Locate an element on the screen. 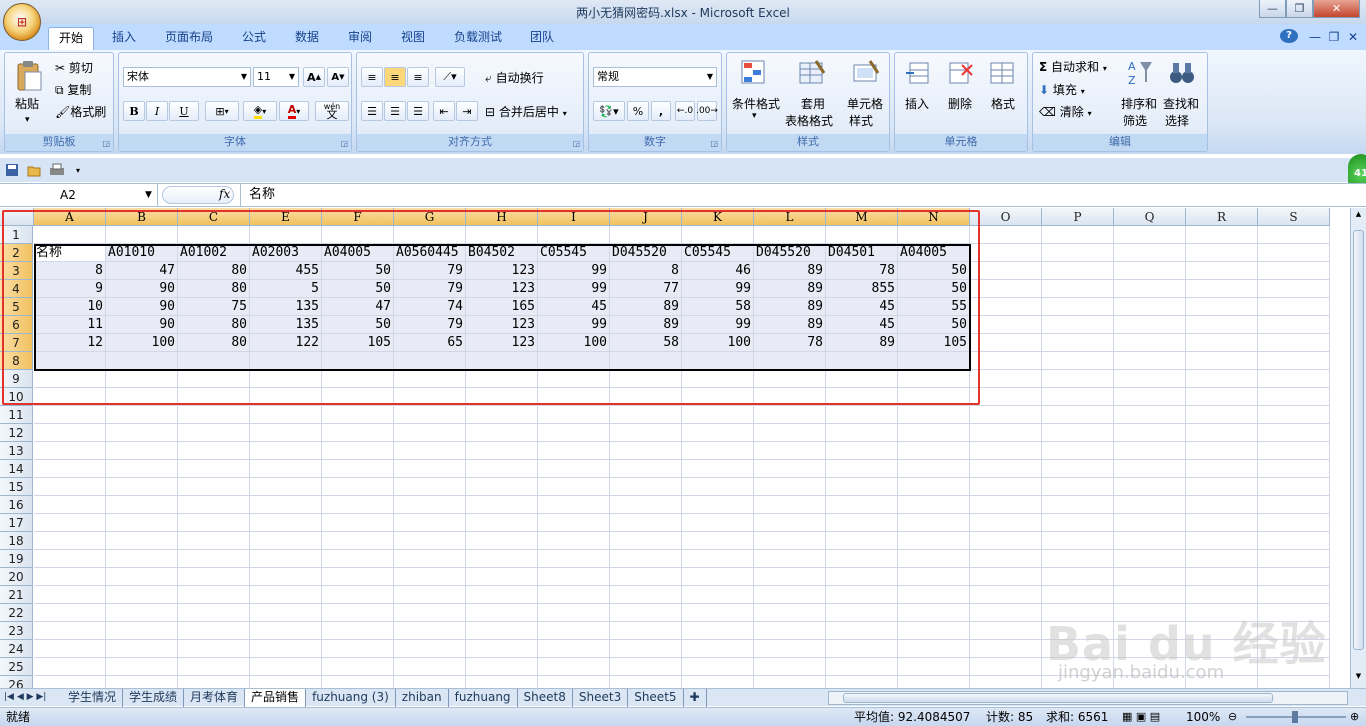 This screenshot has height=726, width=1366. cell: 10 is located at coordinates (70, 307).